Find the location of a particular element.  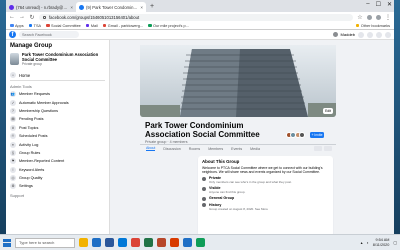

sidebar-item-label: Activity Log is located at coordinates (29, 144).